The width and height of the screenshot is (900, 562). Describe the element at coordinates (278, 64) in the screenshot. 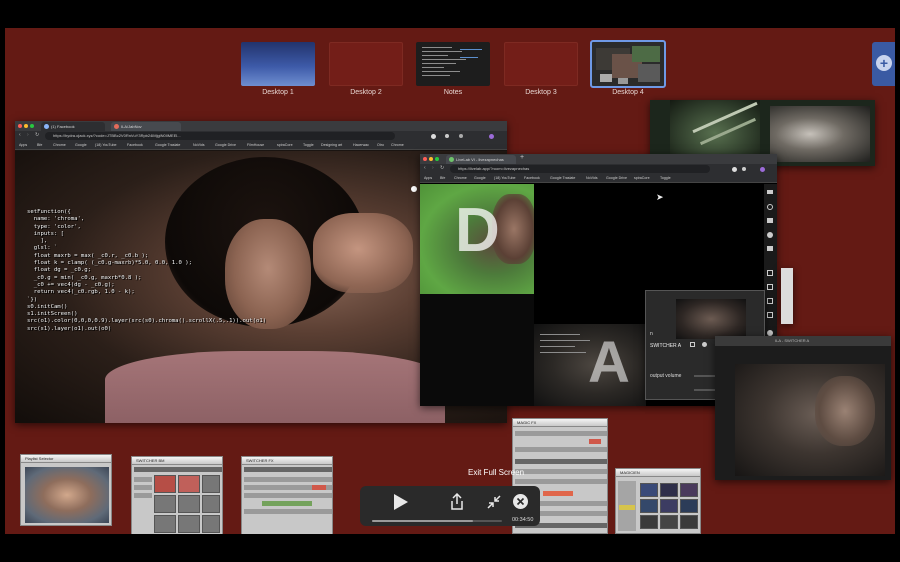

I see `space-desktop-1-thumbnail` at that location.